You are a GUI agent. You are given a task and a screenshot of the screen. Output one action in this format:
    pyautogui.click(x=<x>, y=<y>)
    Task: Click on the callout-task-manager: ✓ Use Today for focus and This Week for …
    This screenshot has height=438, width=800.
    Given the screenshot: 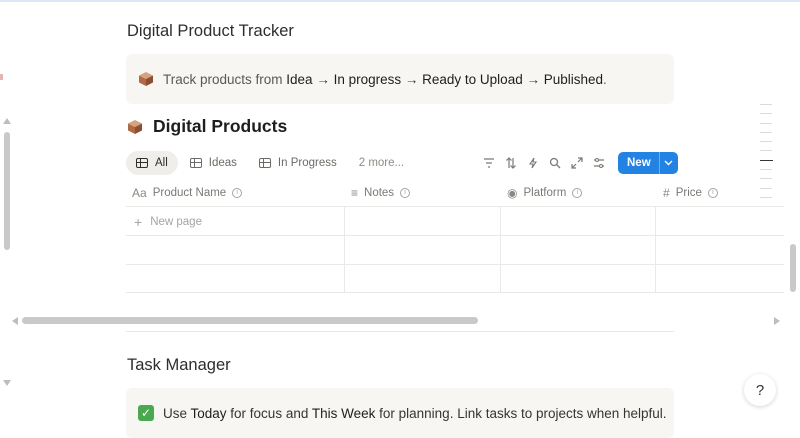 What is the action you would take?
    pyautogui.click(x=400, y=413)
    